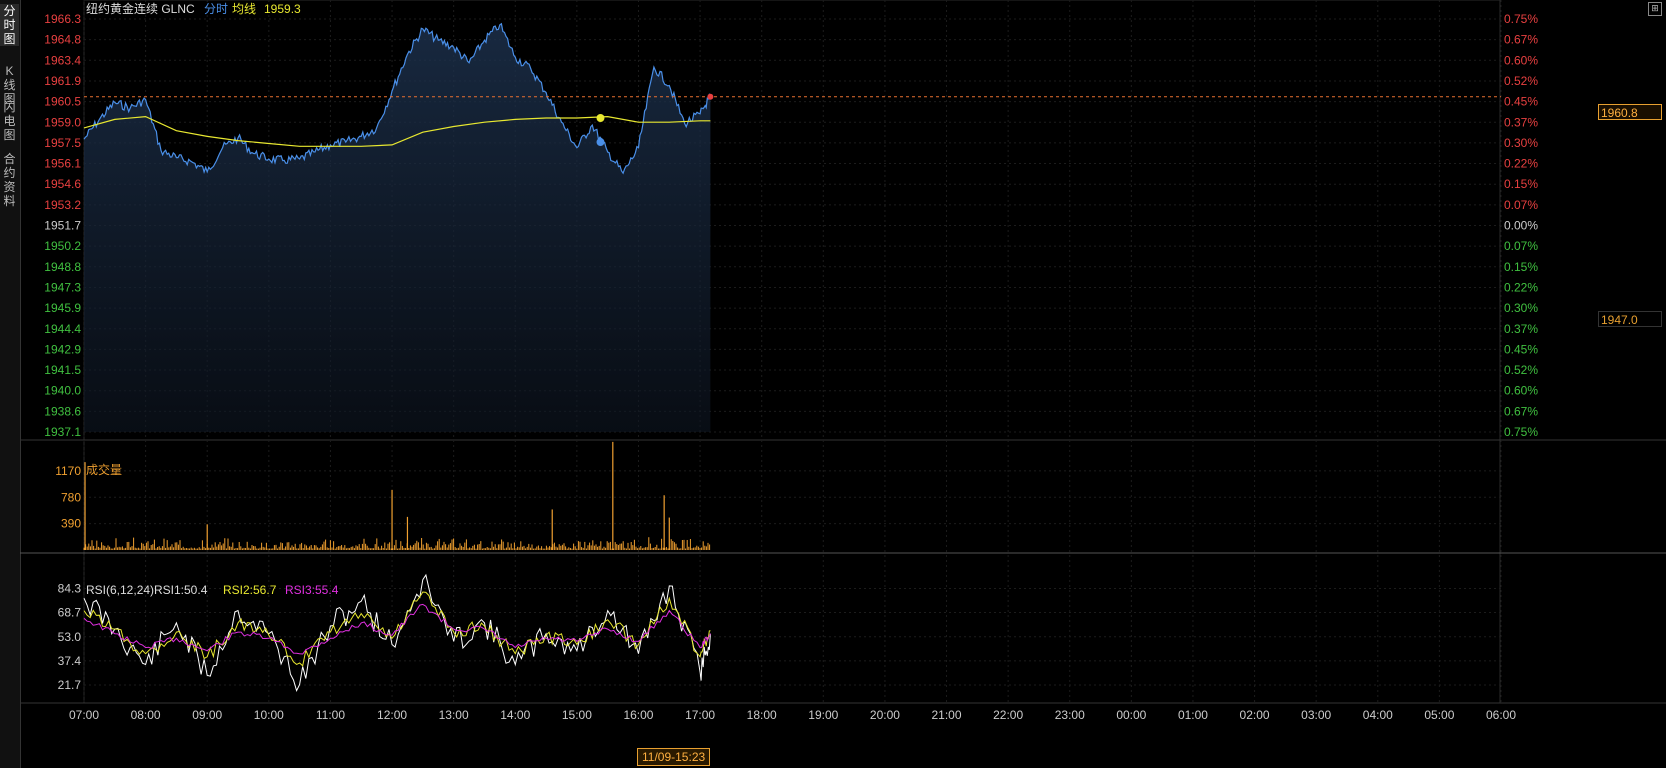 This screenshot has height=768, width=1666. Describe the element at coordinates (62, 308) in the screenshot. I see `price-tick-label: 1945.9` at that location.